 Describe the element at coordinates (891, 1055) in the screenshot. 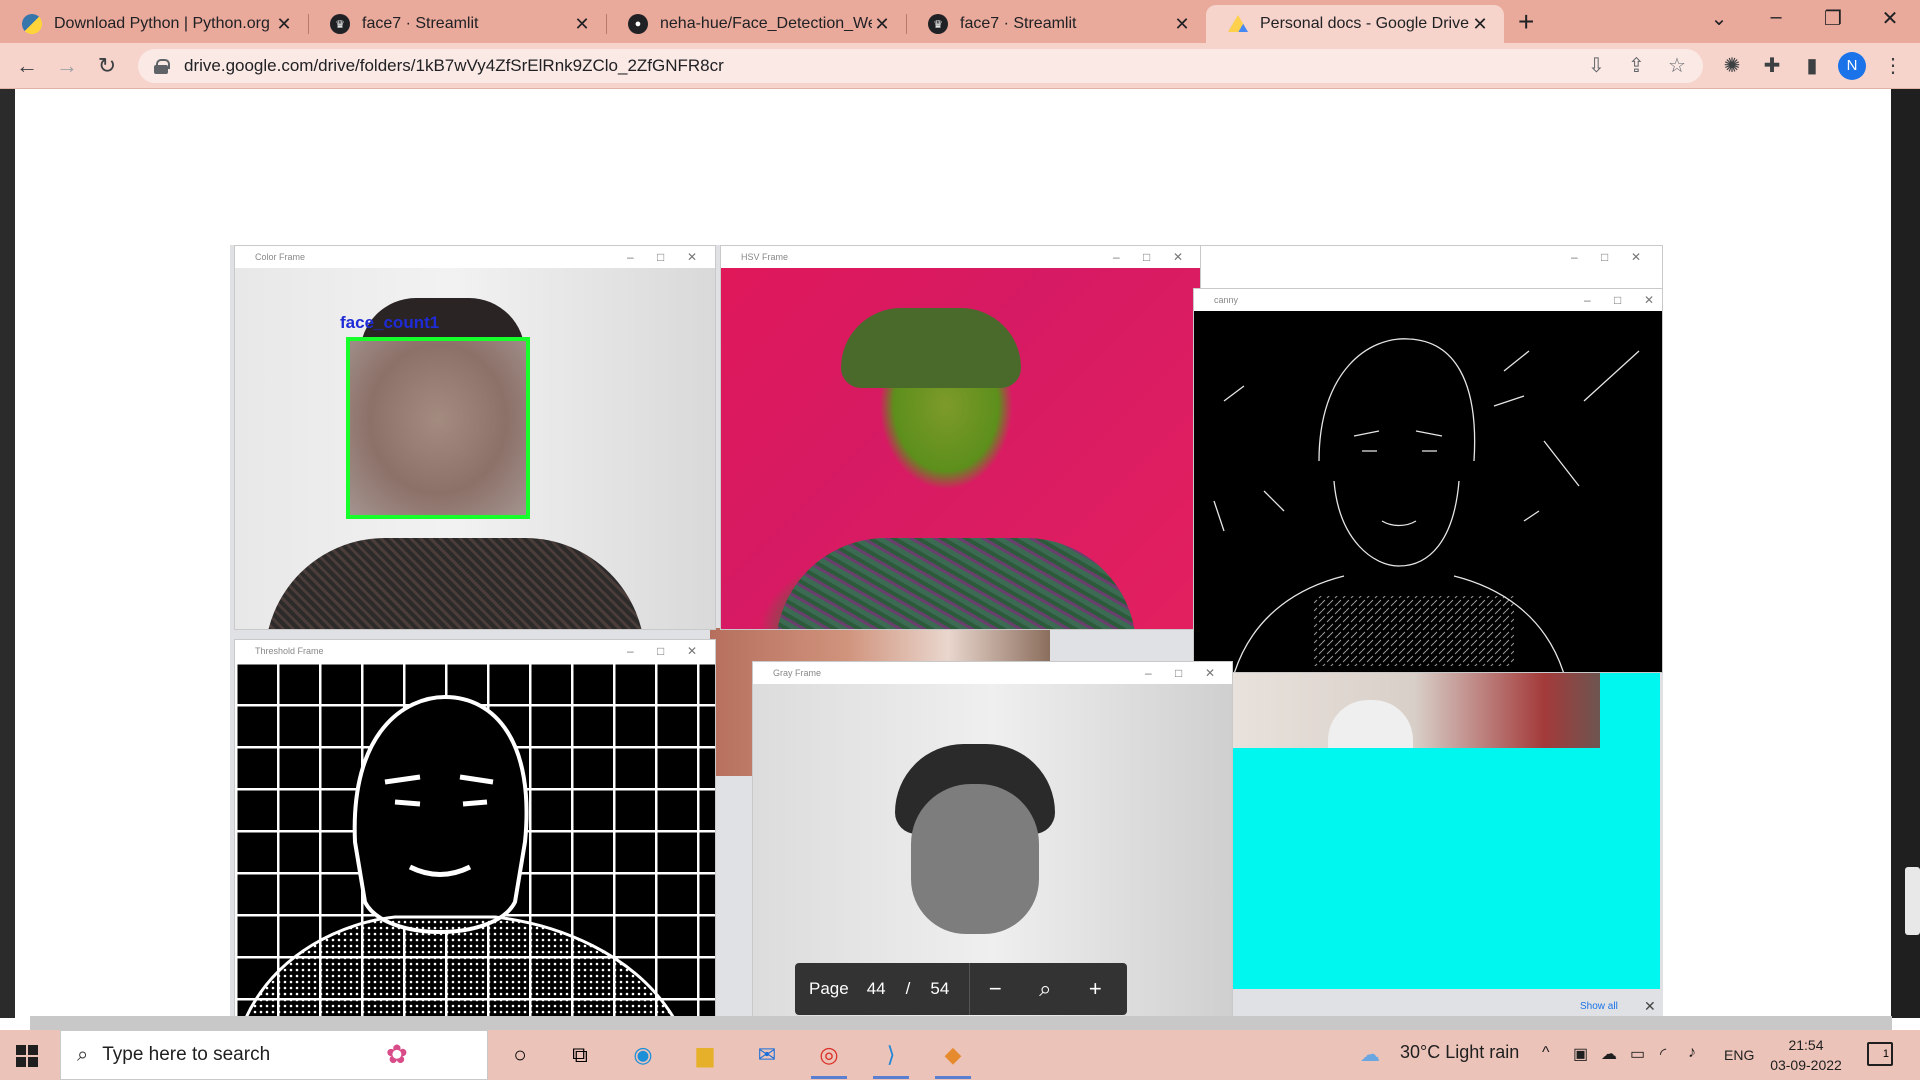

I see `vscode-icon: ⟩` at that location.